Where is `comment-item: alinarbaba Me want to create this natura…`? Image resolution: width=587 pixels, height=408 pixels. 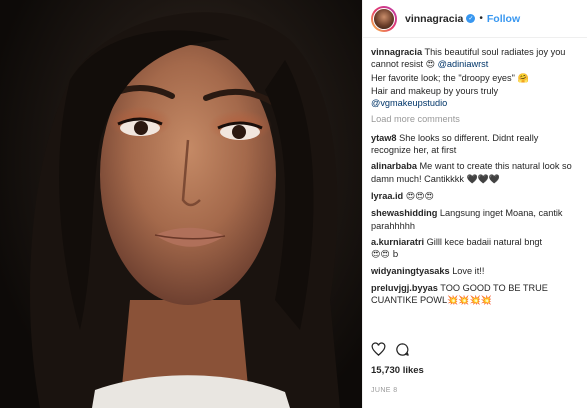 comment-item: alinarbaba Me want to create this natura… is located at coordinates (475, 173).